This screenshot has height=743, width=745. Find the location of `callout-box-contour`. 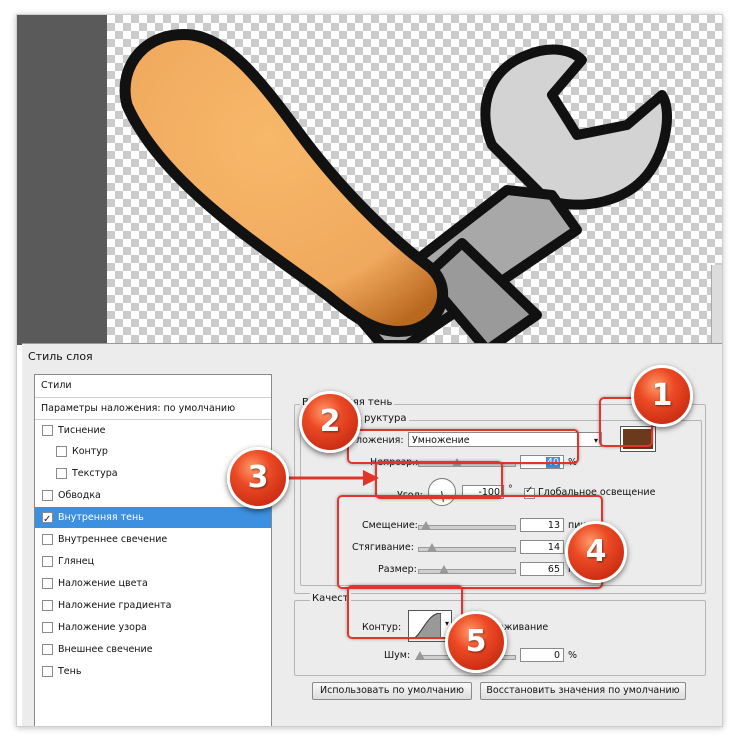

callout-box-contour is located at coordinates (405, 612).